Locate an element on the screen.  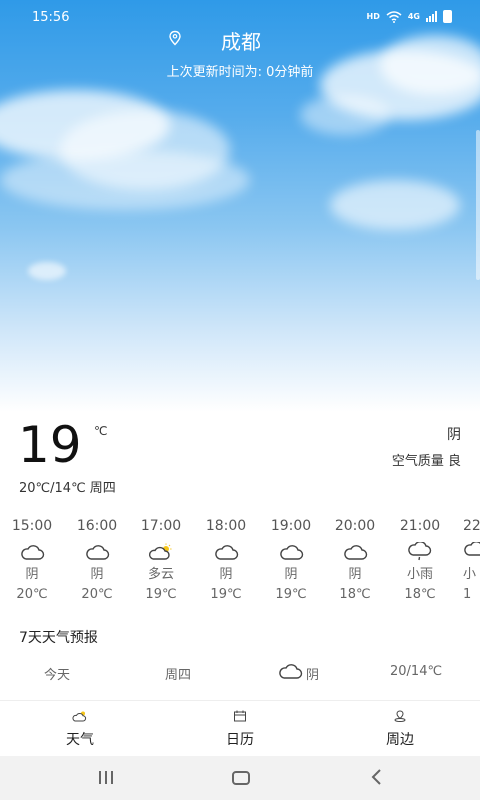
nearby-icon is located at coordinates (400, 716).